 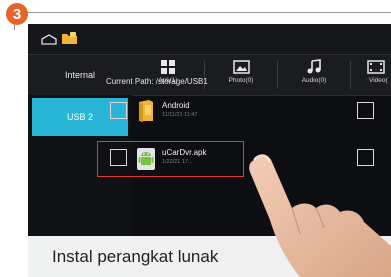 I want to click on file-date: 11/11/21 11:47, so click(x=180, y=115).